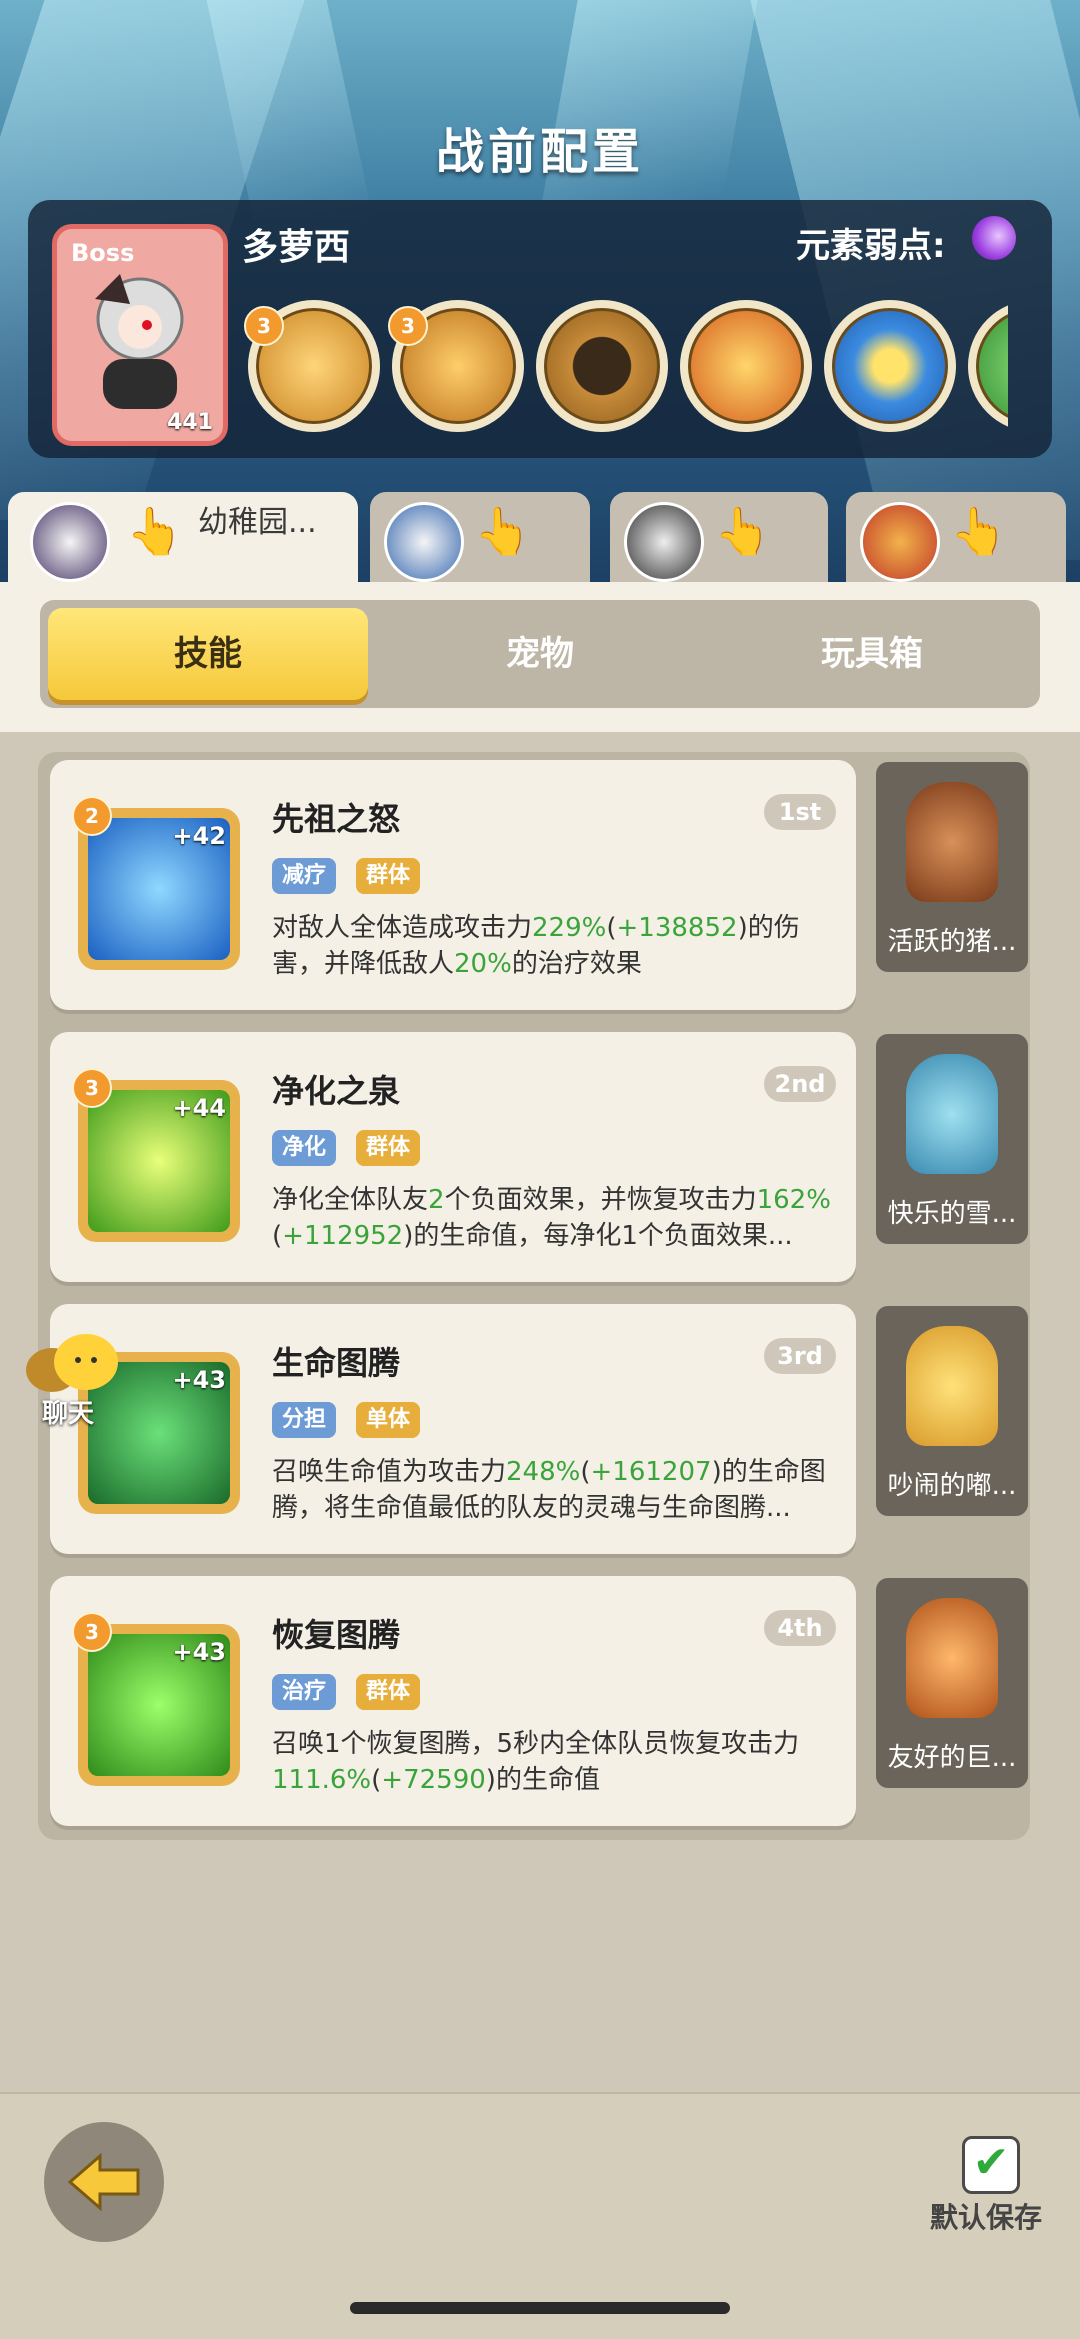 Image resolution: width=1080 pixels, height=2339 pixels. I want to click on skill-tag: 分担, so click(304, 1420).